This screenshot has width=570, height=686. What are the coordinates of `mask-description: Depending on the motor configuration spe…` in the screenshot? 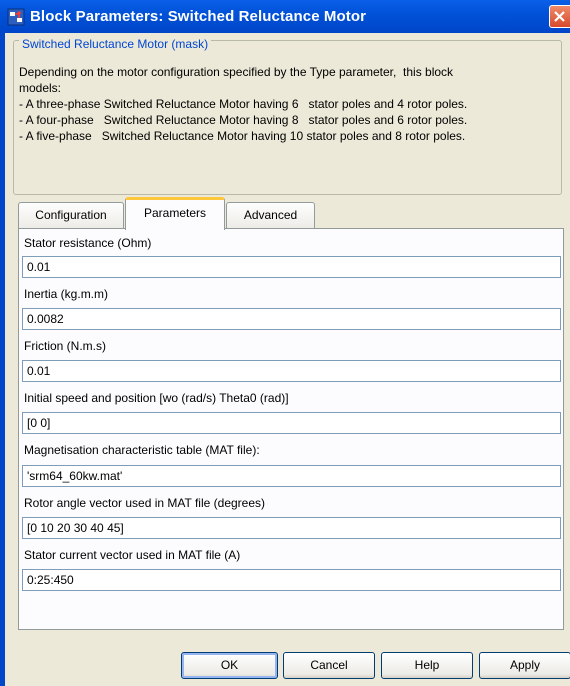 It's located at (289, 104).